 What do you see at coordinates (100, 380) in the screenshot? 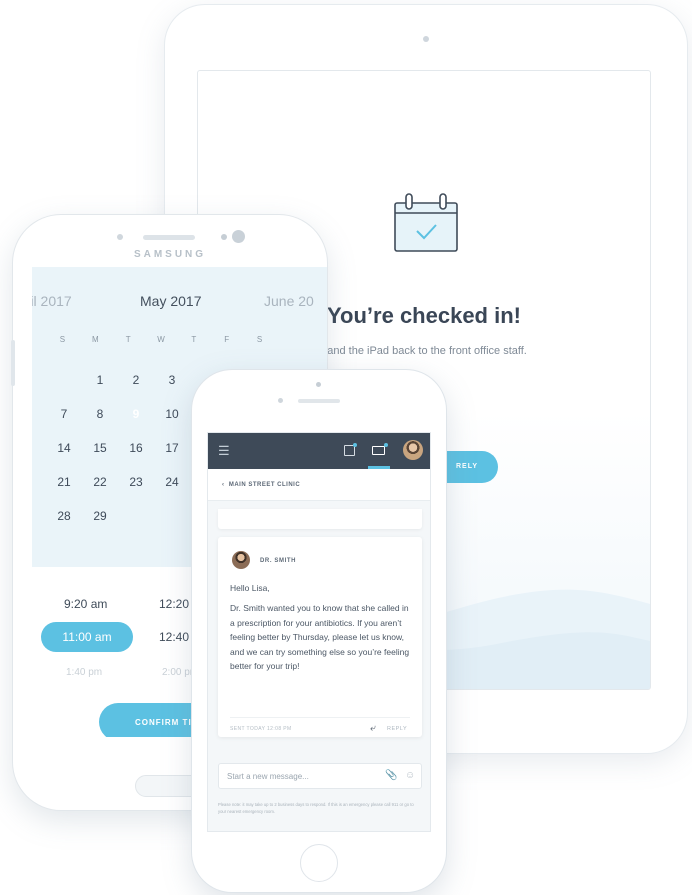
I see `calendar-day: 1` at bounding box center [100, 380].